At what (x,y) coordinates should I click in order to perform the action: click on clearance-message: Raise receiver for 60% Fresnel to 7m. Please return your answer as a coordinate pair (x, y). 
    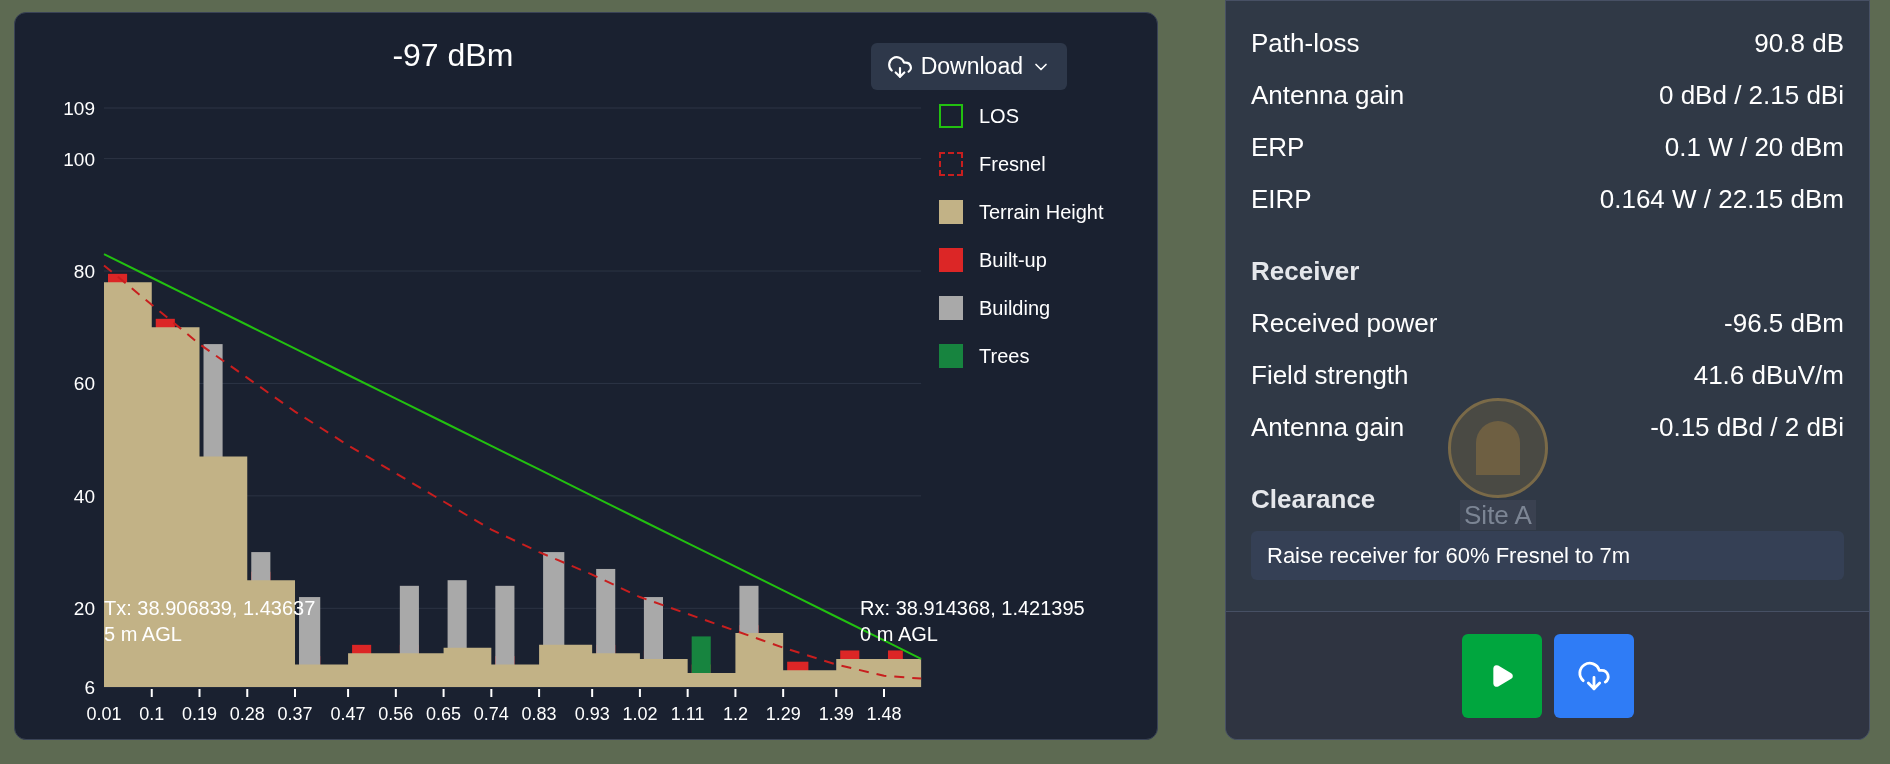
    Looking at the image, I should click on (1547, 555).